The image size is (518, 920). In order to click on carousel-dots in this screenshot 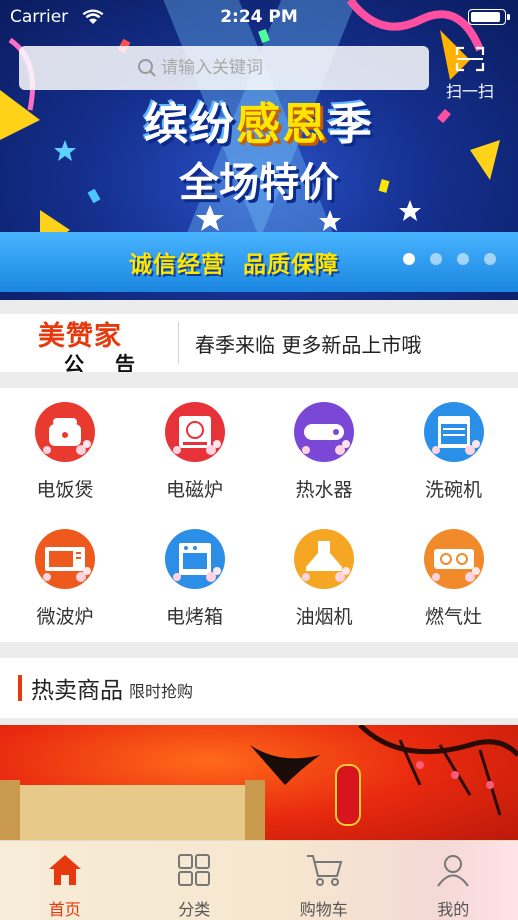, I will do `click(449, 259)`.